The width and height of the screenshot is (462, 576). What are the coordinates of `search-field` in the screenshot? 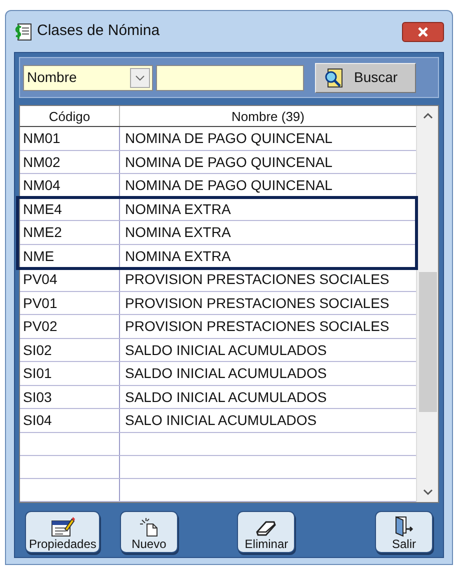 It's located at (230, 77).